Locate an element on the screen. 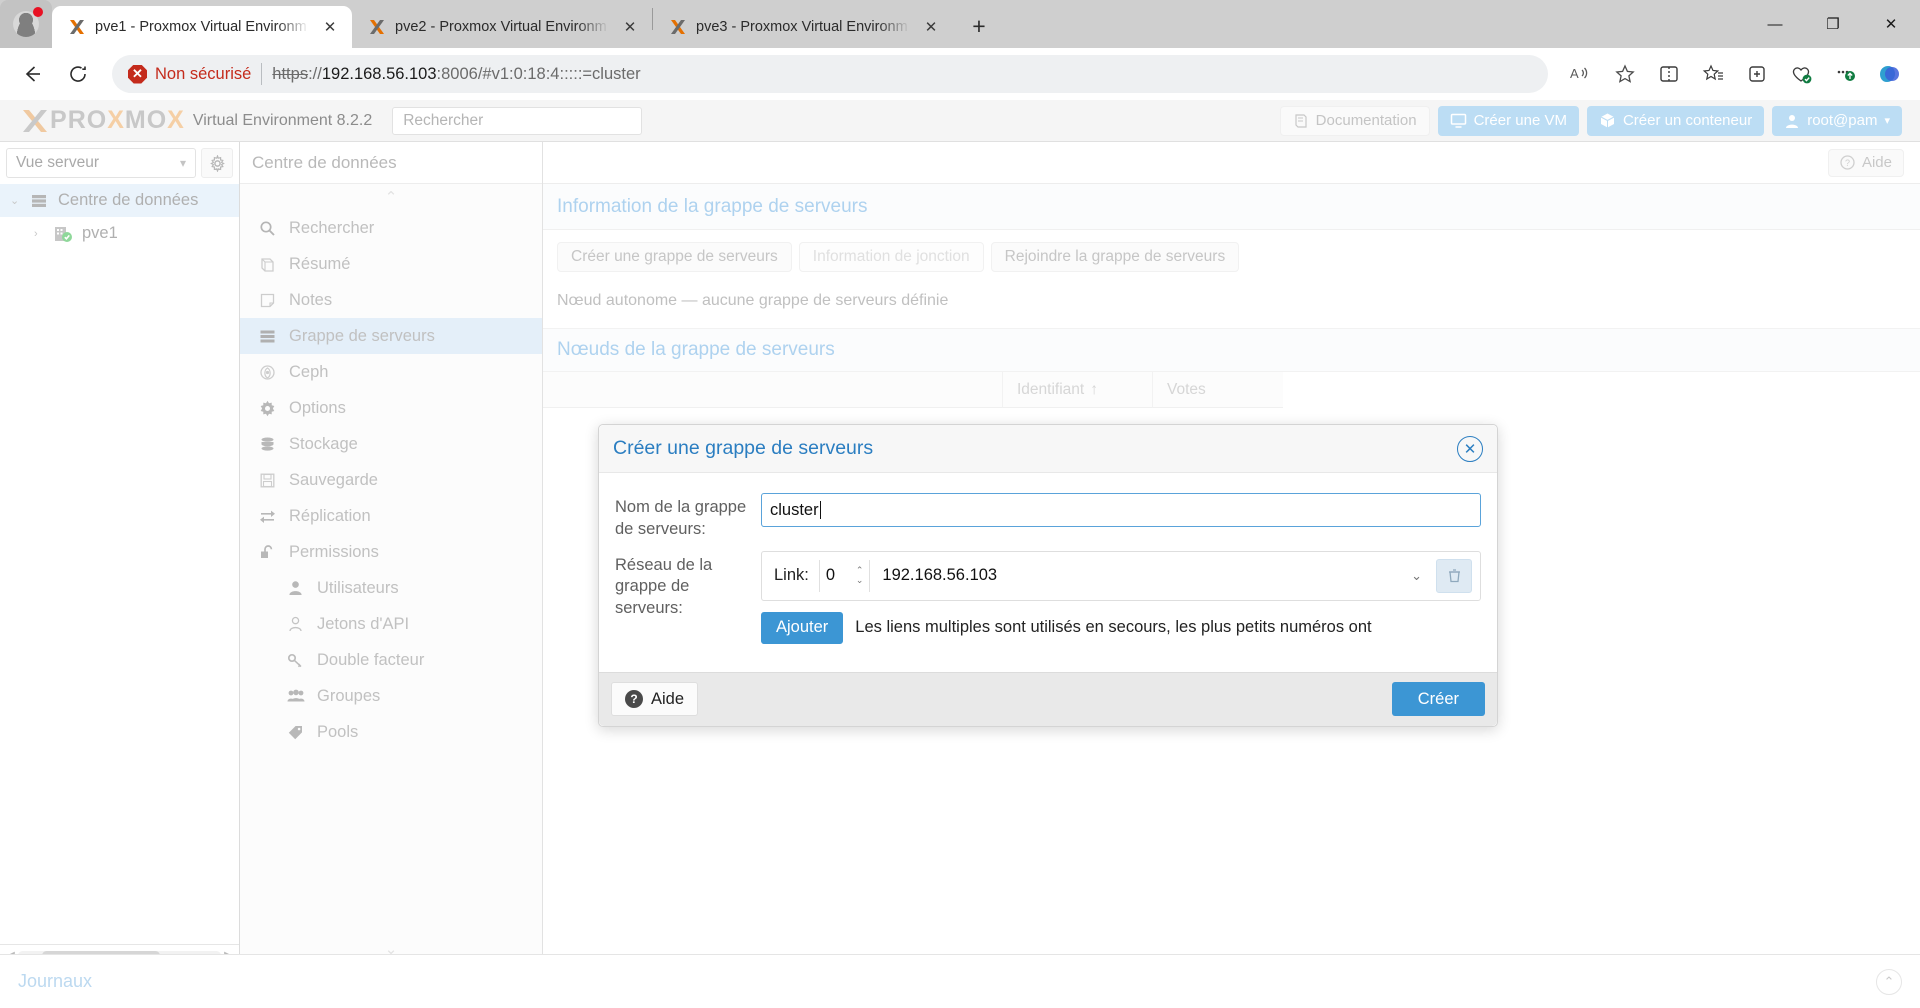 The width and height of the screenshot is (1920, 1008). link-number-stepper: 0 ⌃ ⌄ is located at coordinates (844, 575).